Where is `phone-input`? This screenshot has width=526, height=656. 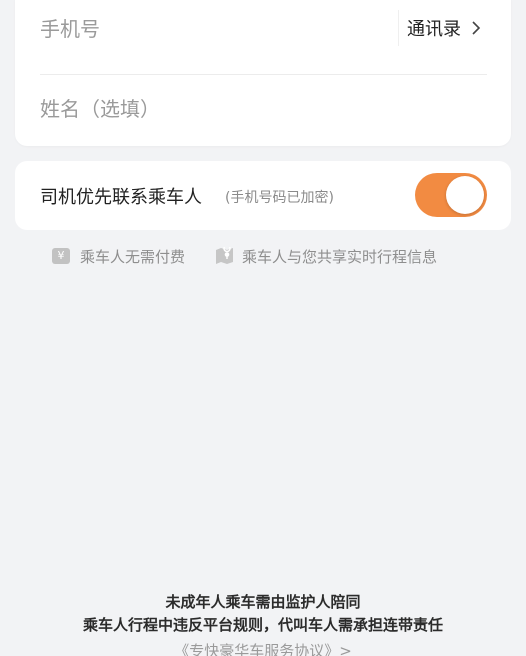 phone-input is located at coordinates (210, 29).